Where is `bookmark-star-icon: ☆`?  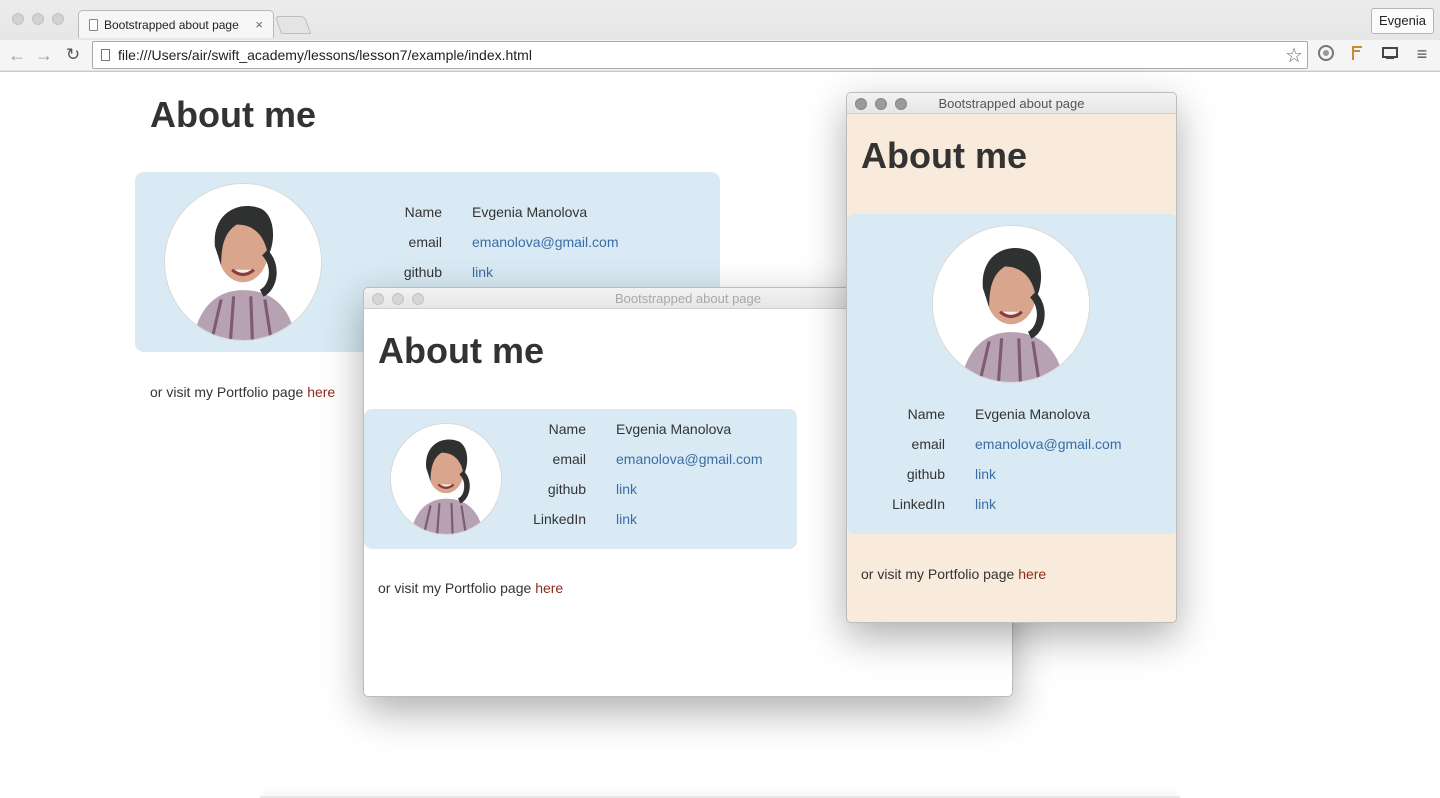 bookmark-star-icon: ☆ is located at coordinates (1294, 55).